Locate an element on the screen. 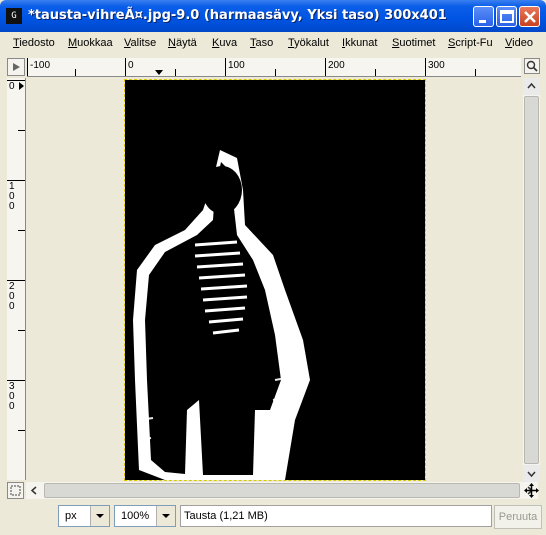  scroll-down-button is located at coordinates (531, 473).